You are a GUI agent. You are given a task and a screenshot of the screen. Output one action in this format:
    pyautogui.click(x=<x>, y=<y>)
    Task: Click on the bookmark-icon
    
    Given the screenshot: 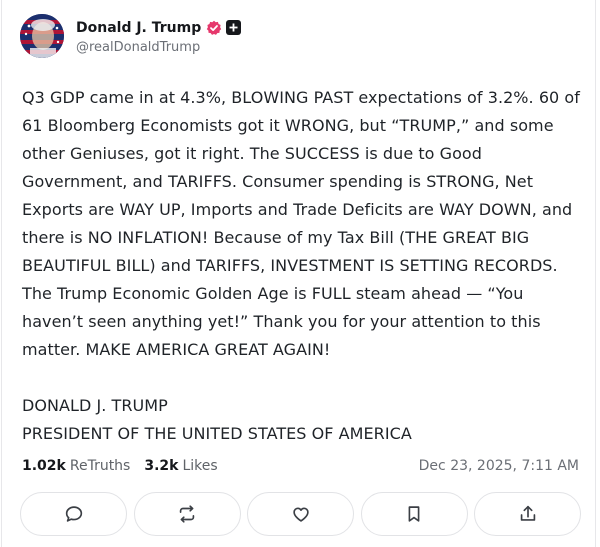 What is the action you would take?
    pyautogui.click(x=414, y=514)
    